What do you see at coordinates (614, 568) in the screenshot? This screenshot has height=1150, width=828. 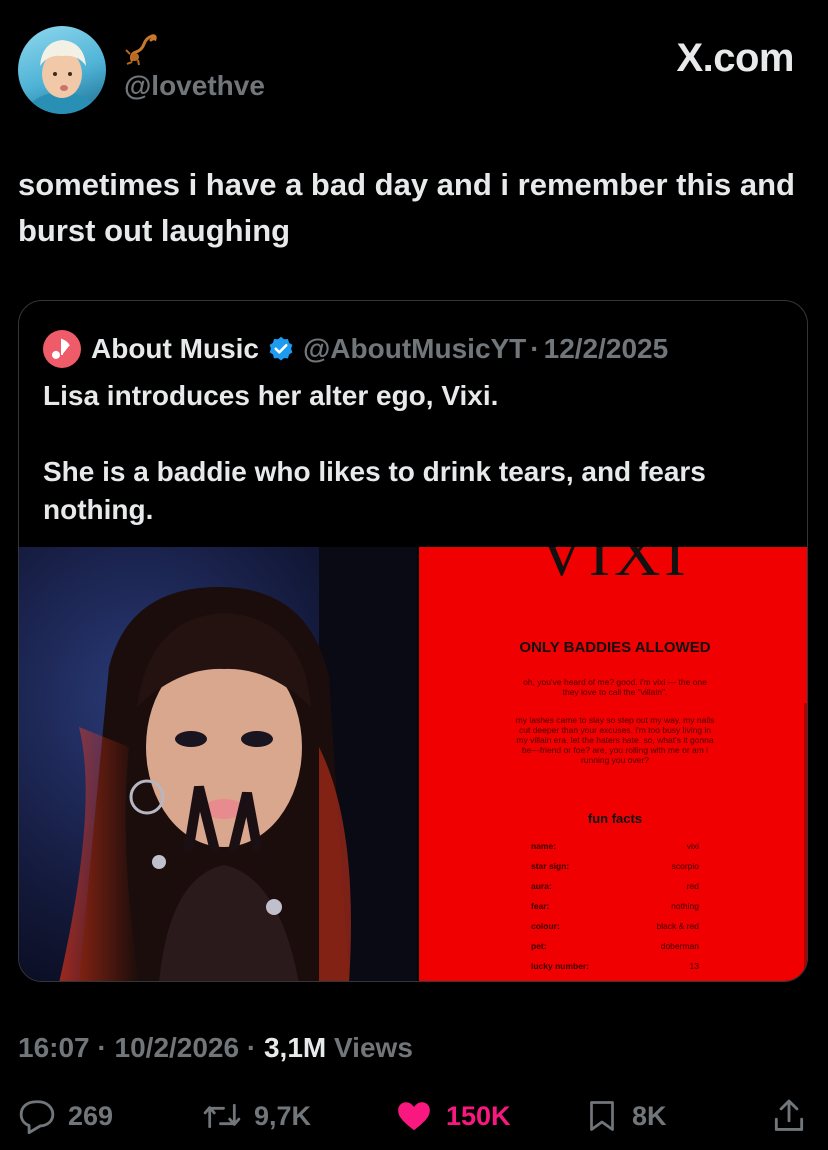 I see `poster-title: VIXI` at bounding box center [614, 568].